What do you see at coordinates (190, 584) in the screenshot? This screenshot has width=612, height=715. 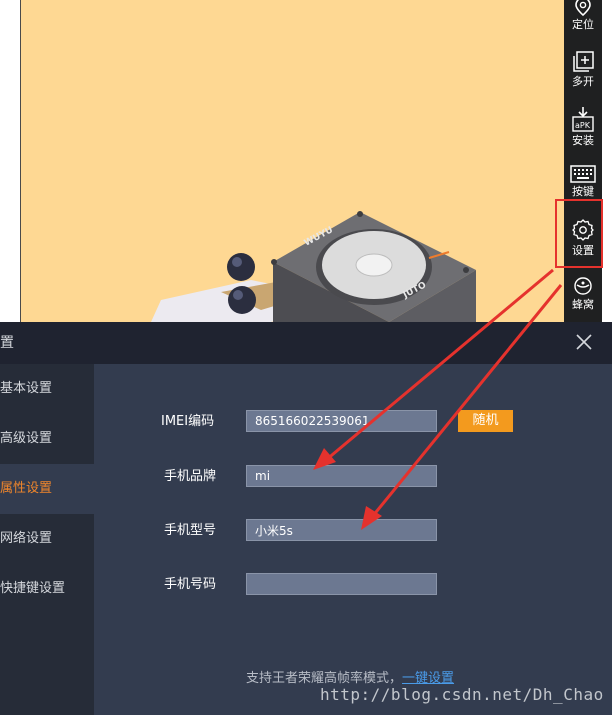 I see `phone-number-label: 手机号码` at bounding box center [190, 584].